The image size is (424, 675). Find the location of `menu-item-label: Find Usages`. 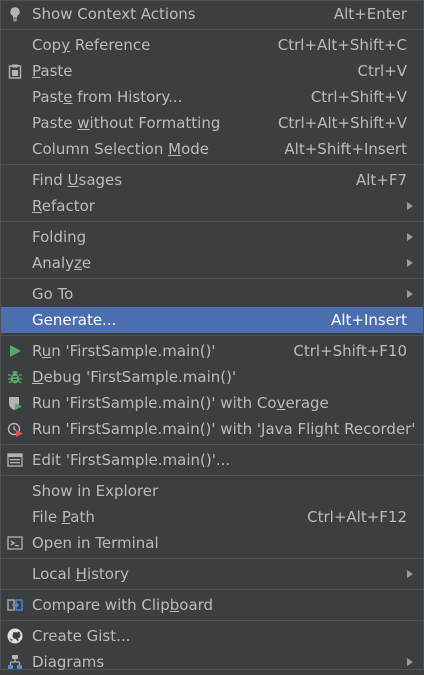

menu-item-label: Find Usages is located at coordinates (77, 180).